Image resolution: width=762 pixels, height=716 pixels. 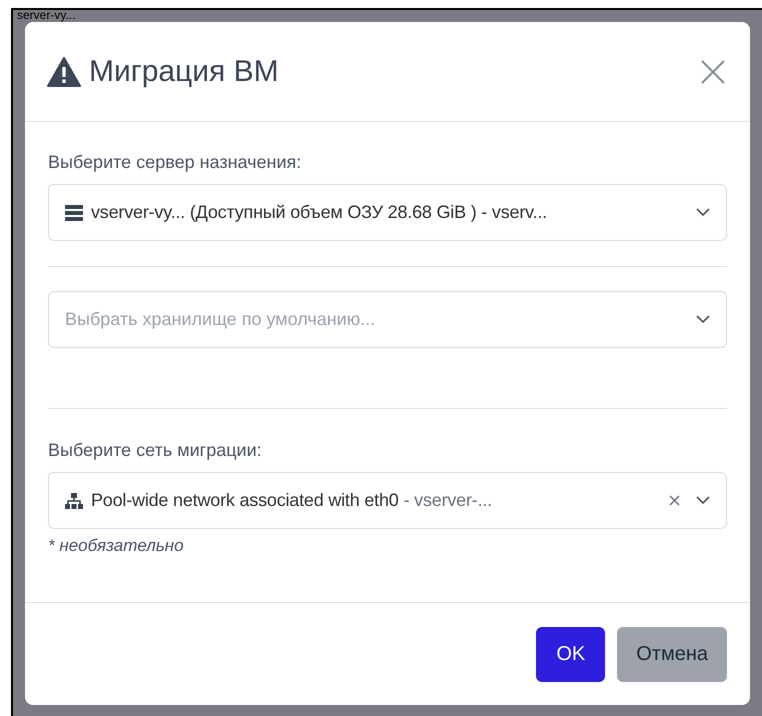 What do you see at coordinates (245, 500) in the screenshot?
I see `selected-value: Pool-wide network associated with eth0` at bounding box center [245, 500].